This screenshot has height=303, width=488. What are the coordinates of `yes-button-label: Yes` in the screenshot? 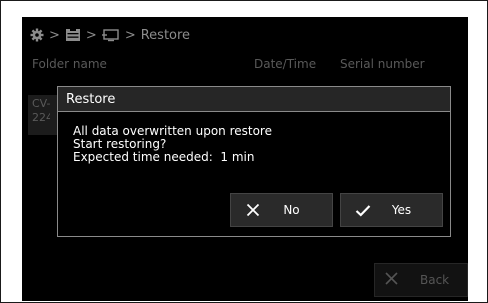 It's located at (401, 210).